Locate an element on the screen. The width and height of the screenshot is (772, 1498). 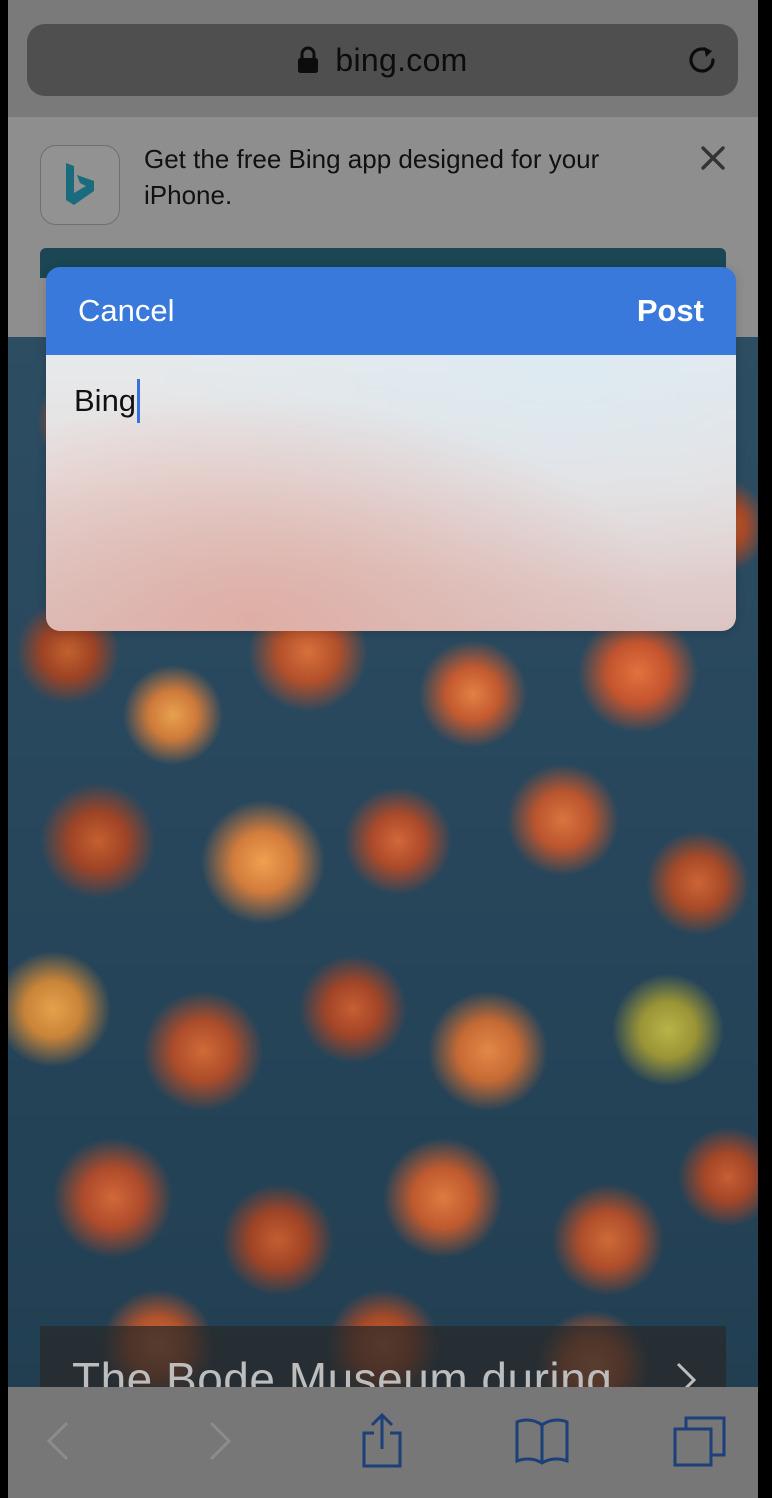
photo-caption: The Bode Museum during is located at coordinates (383, 1356).